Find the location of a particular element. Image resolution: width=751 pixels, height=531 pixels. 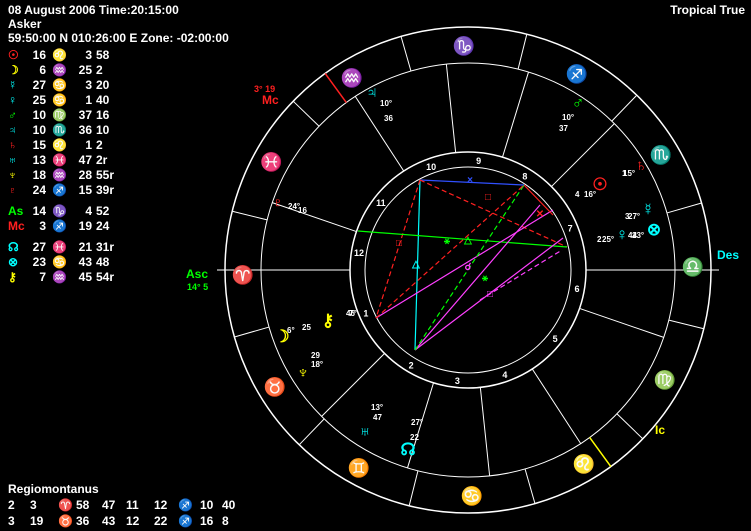

leo-icon: ♌ is located at coordinates (584, 463).